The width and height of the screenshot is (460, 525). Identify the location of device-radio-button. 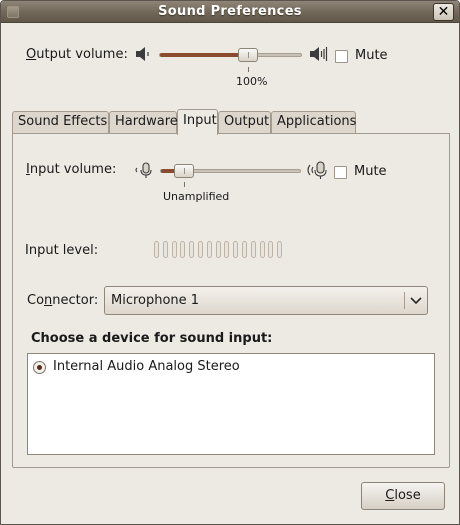
(39, 367).